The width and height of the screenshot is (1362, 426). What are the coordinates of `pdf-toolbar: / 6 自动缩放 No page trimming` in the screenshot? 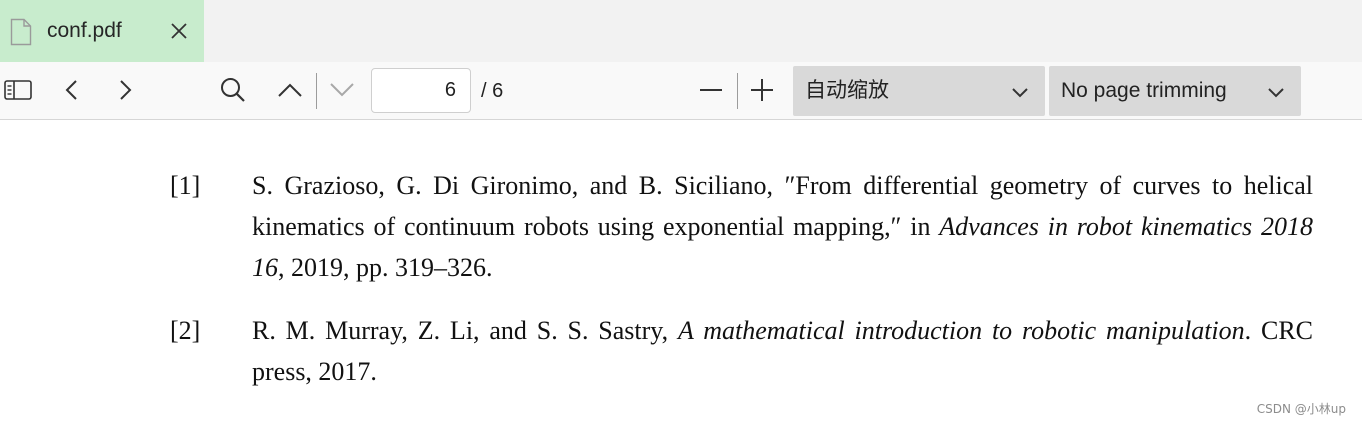 It's located at (681, 91).